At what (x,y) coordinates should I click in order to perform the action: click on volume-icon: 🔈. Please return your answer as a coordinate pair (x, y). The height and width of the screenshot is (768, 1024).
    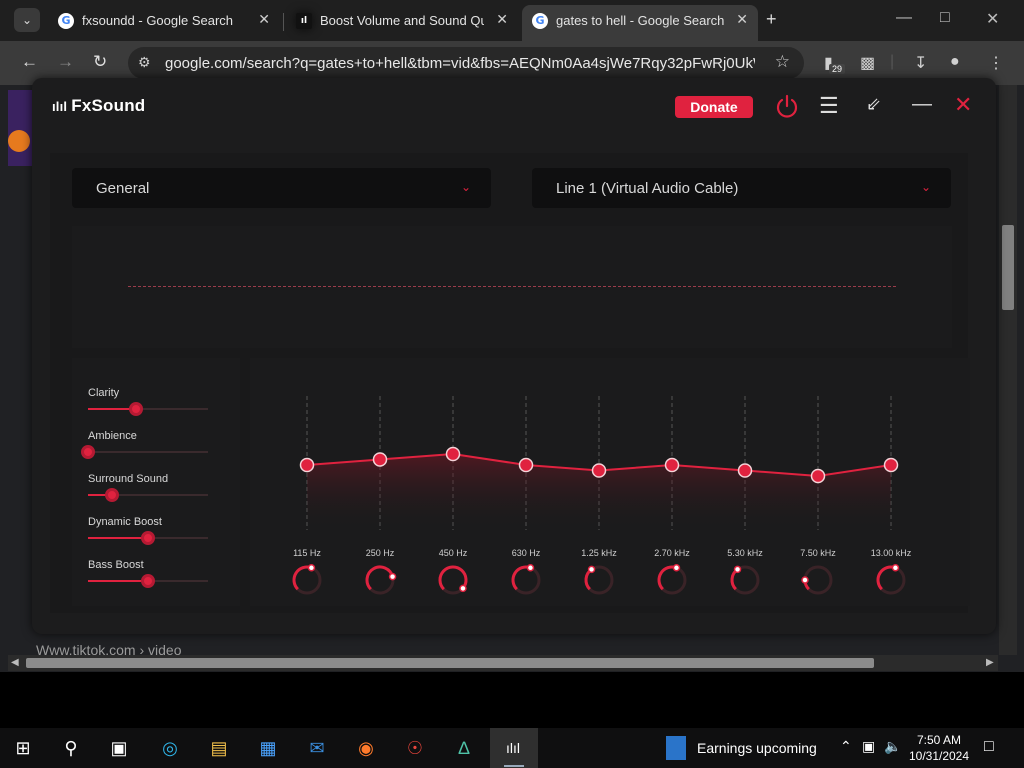
    Looking at the image, I should click on (892, 746).